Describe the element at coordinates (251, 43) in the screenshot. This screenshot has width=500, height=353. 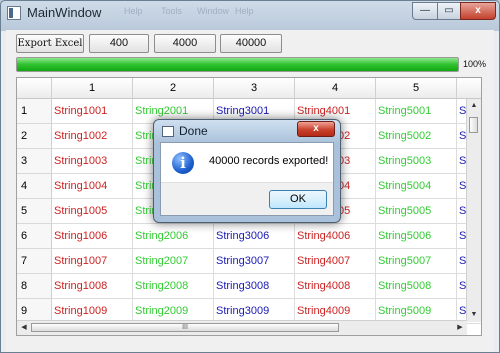
I see `load-40000-button: 40000` at that location.